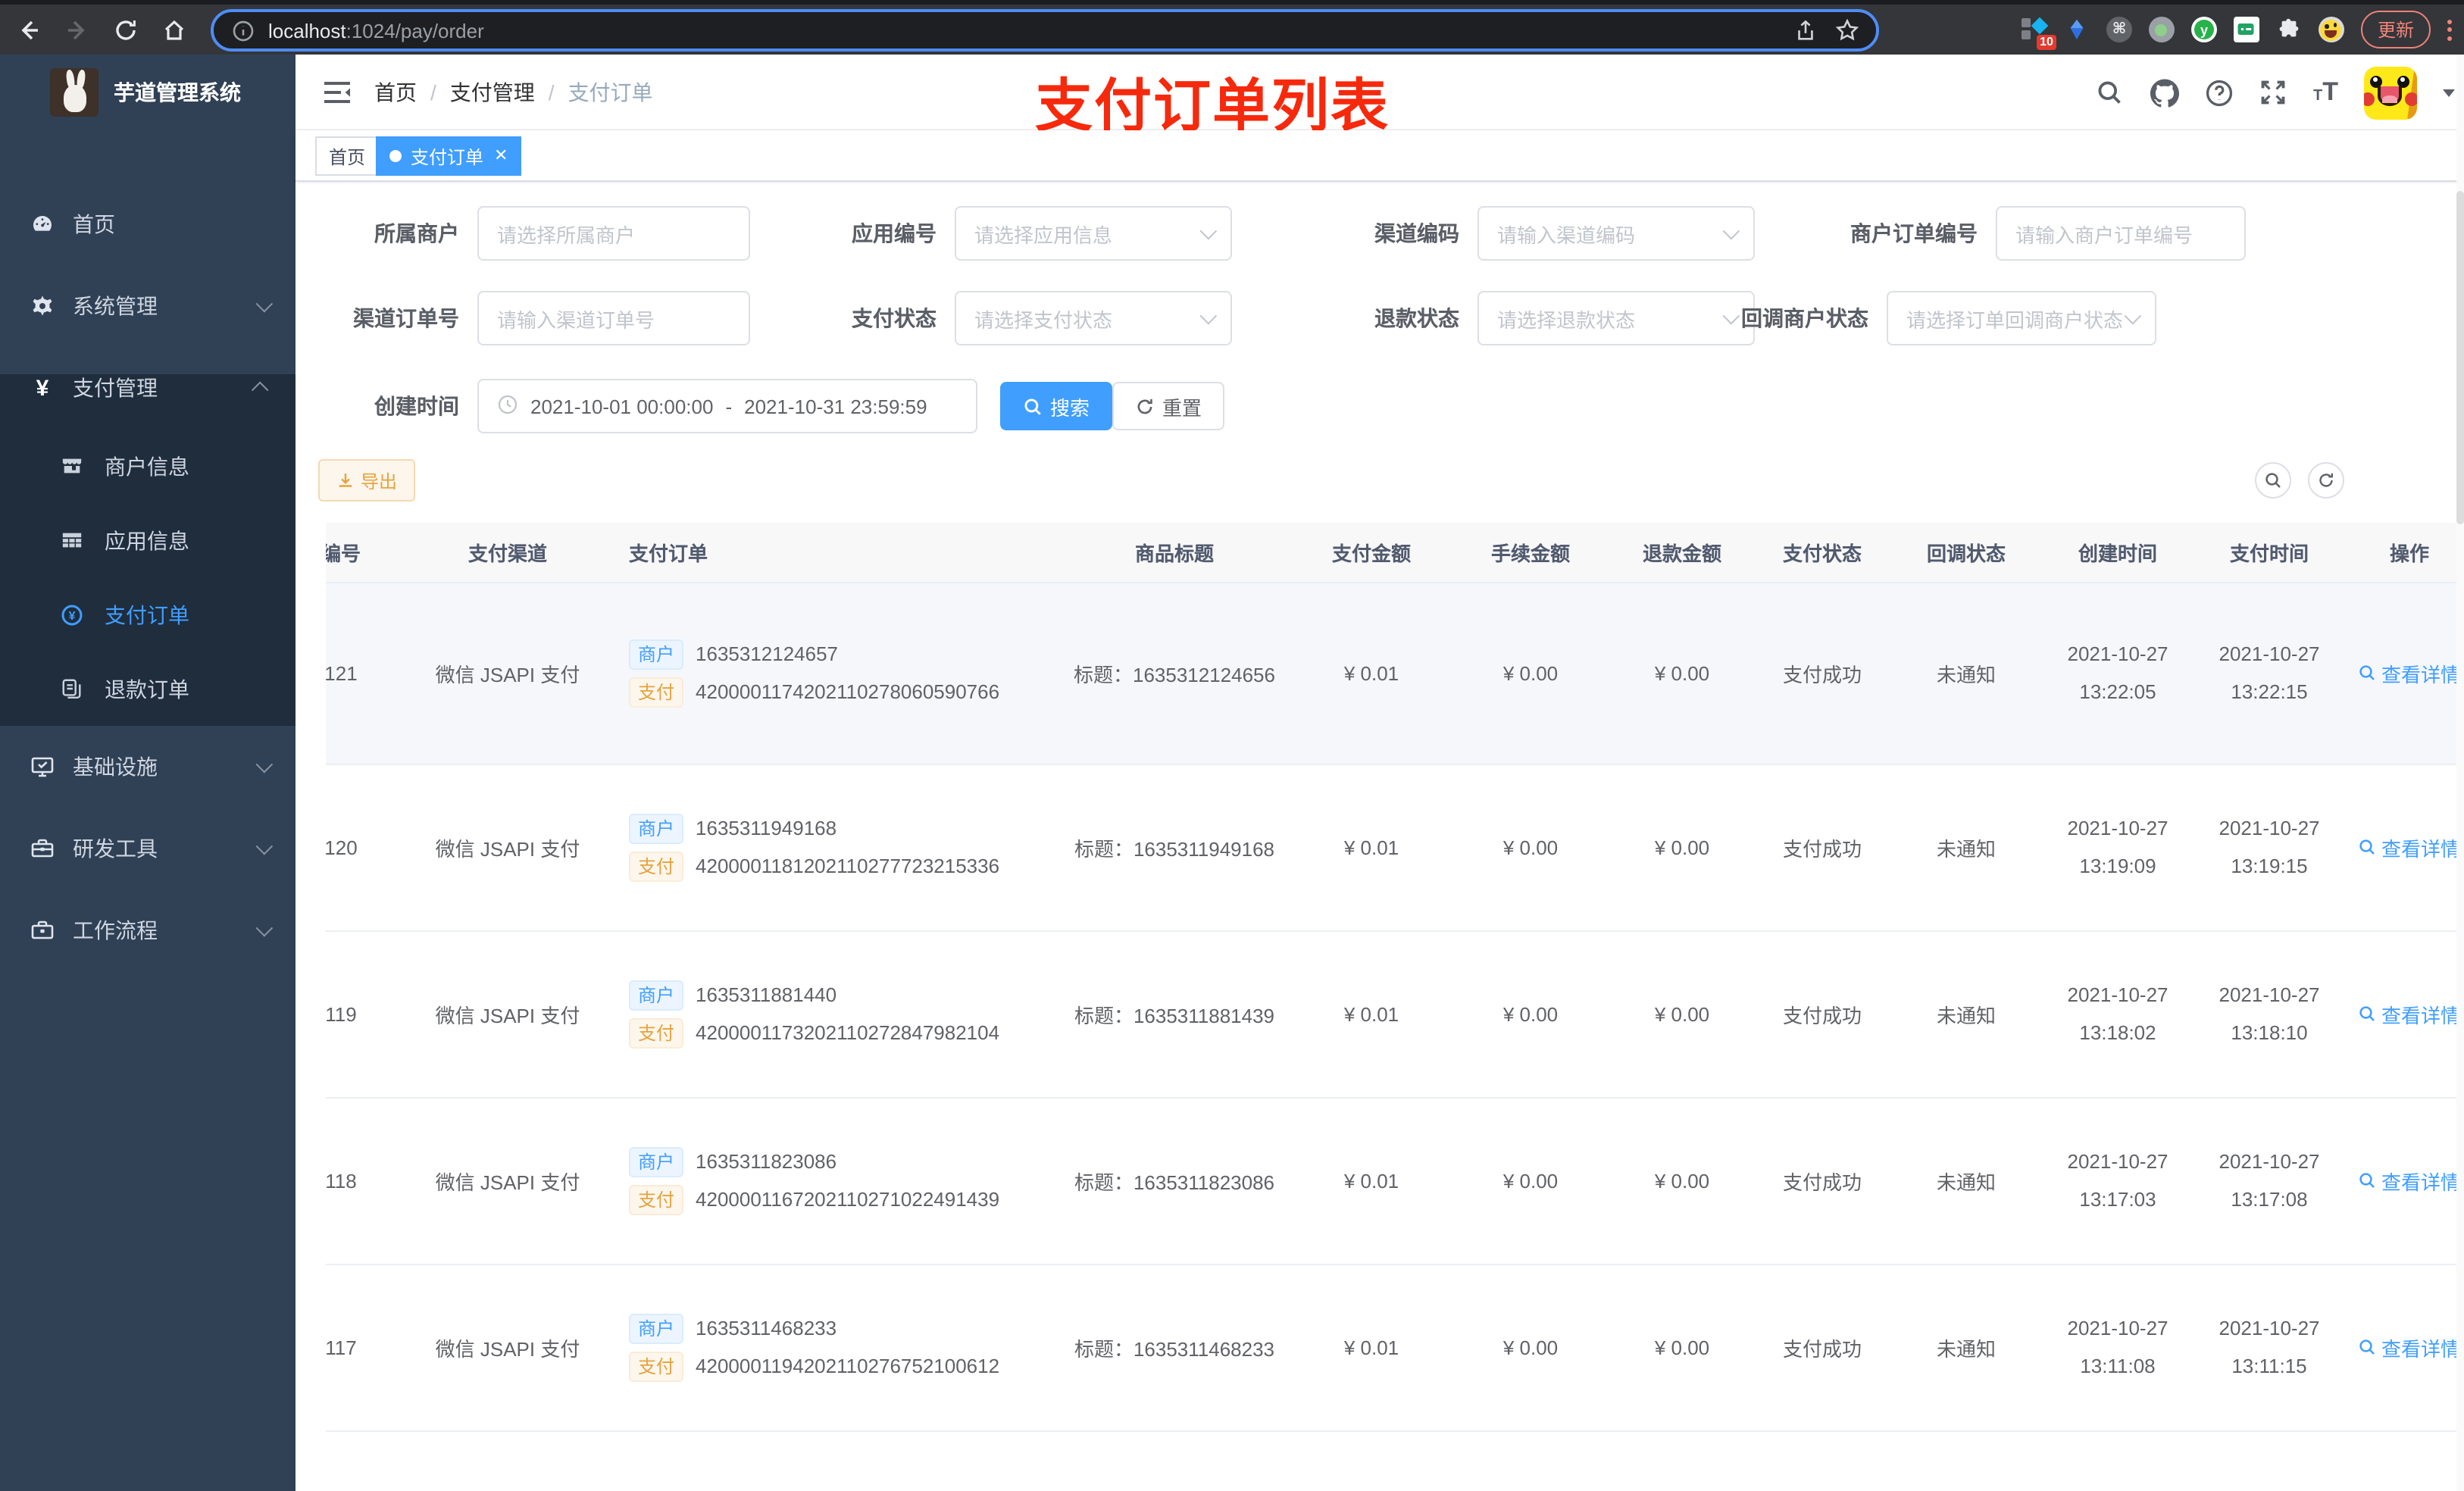 This screenshot has height=1491, width=2464. Describe the element at coordinates (613, 318) in the screenshot. I see `channel-order-no-input: 请输入渠道订单号` at that location.